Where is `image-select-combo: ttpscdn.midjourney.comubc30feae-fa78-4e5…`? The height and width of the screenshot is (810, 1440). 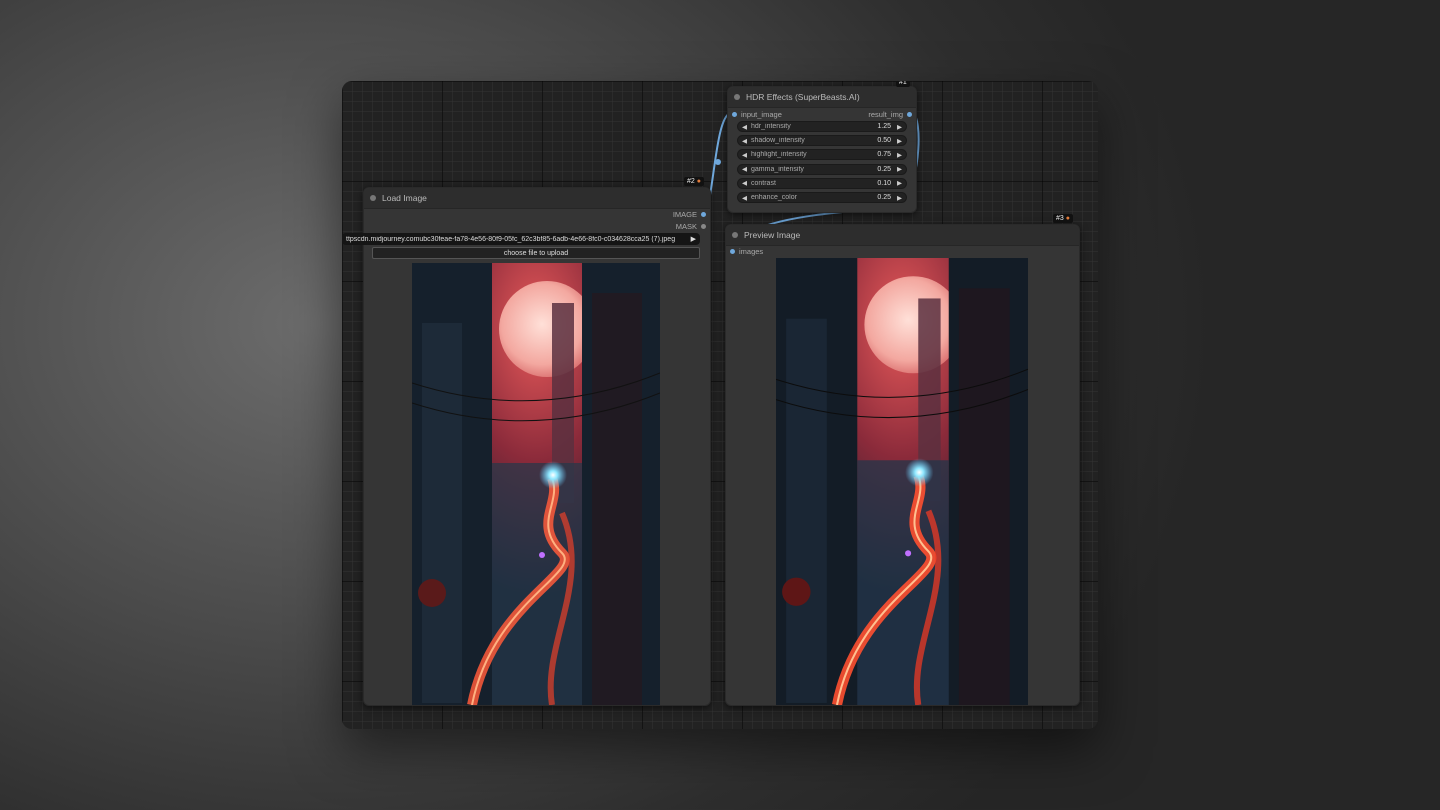
image-select-combo: ttpscdn.midjourney.comubc30feae-fa78-4e5… is located at coordinates (521, 239).